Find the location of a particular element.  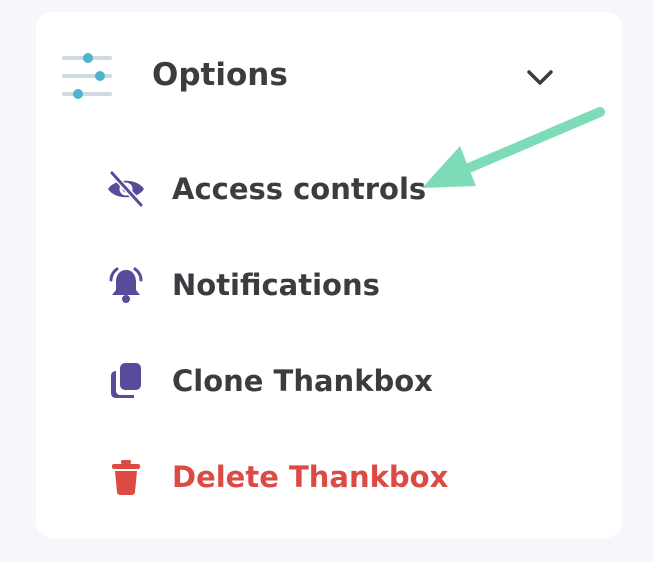

trash-icon is located at coordinates (126, 477).